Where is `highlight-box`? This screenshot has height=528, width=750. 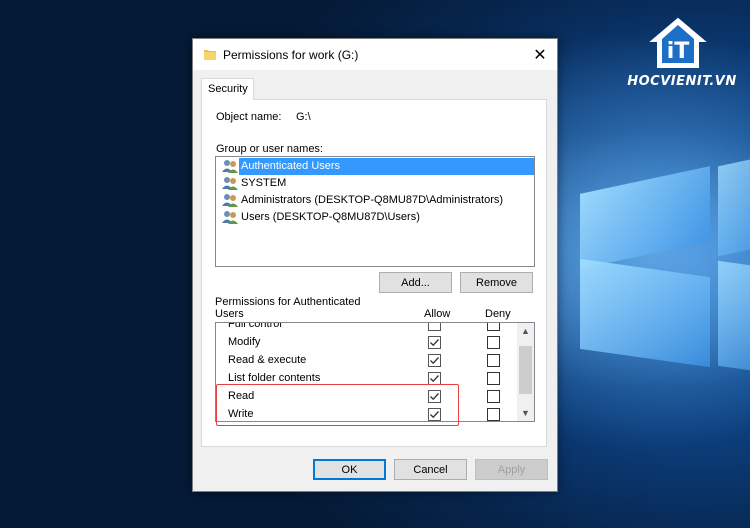 highlight-box is located at coordinates (337, 405).